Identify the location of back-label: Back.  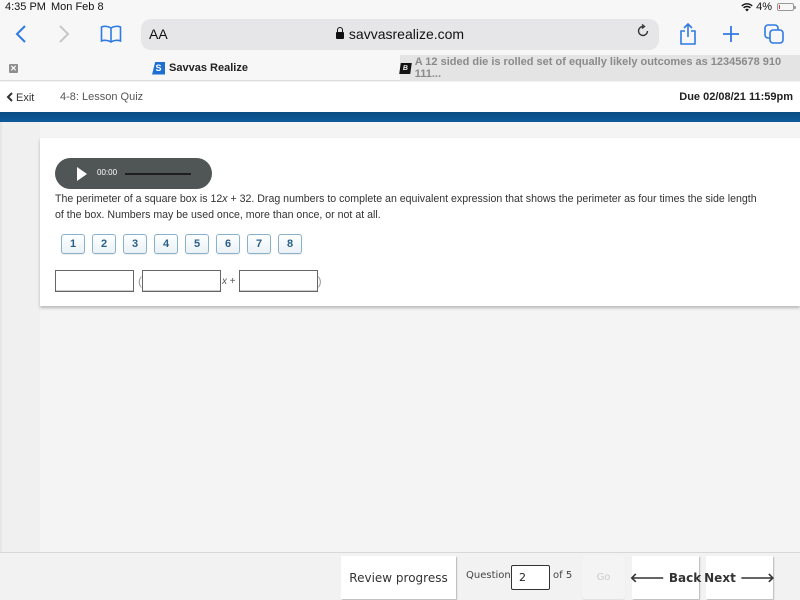
(685, 577).